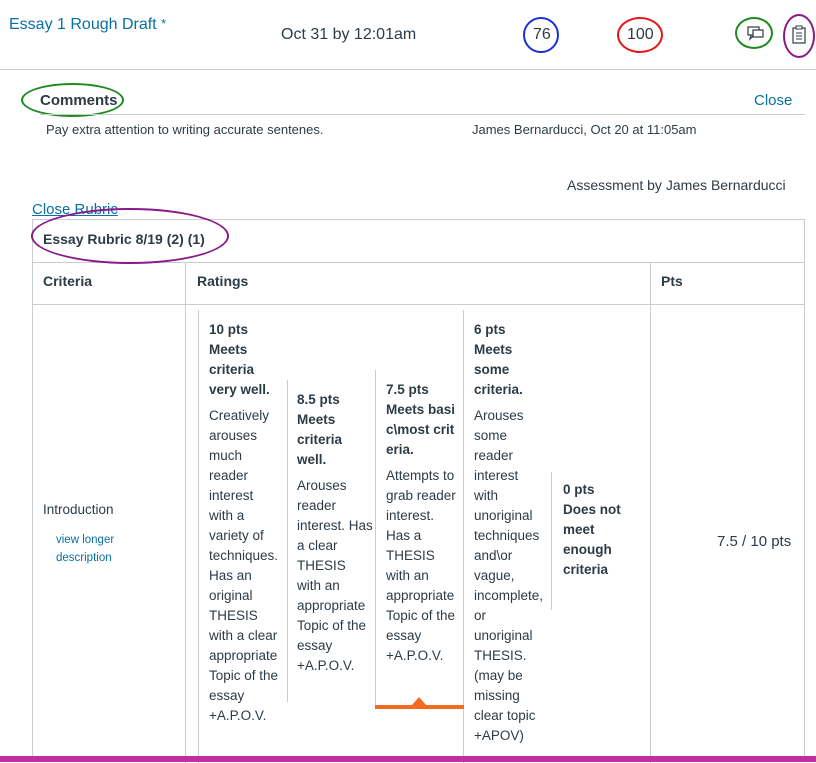 The image size is (816, 763). I want to click on close-rubric-link: Close Rubric, so click(75, 209).